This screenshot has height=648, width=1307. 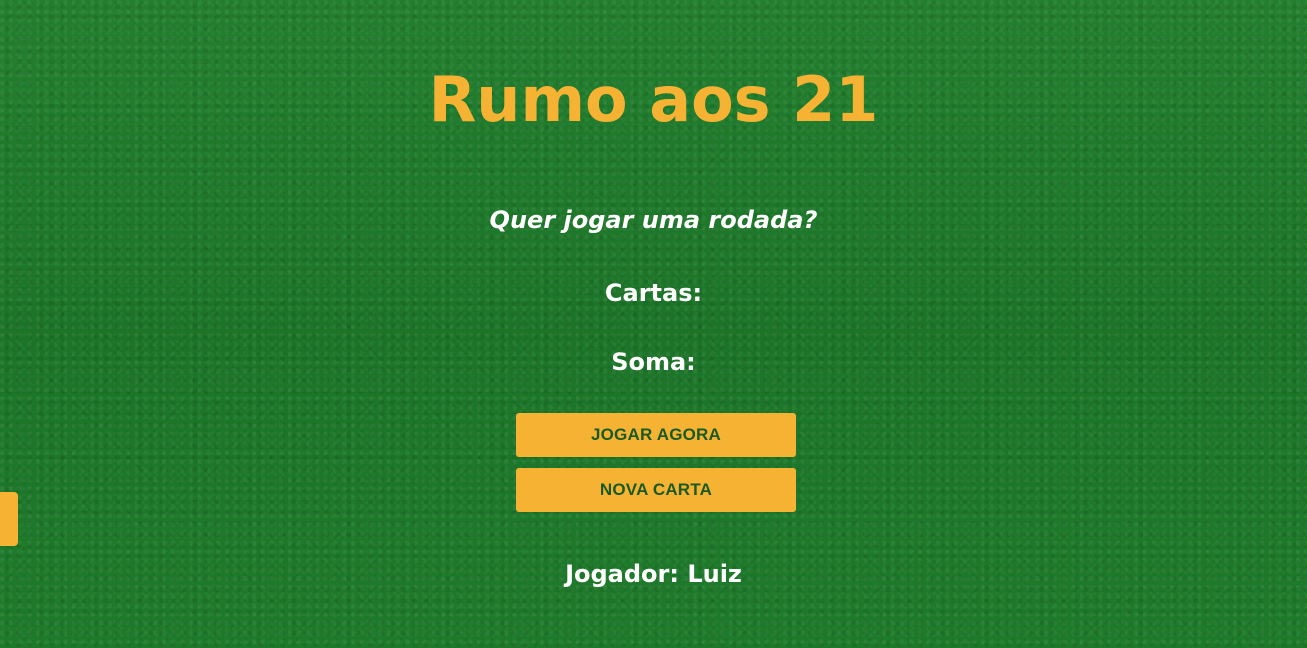 I want to click on game-title: Rumo aos 21, so click(x=653, y=99).